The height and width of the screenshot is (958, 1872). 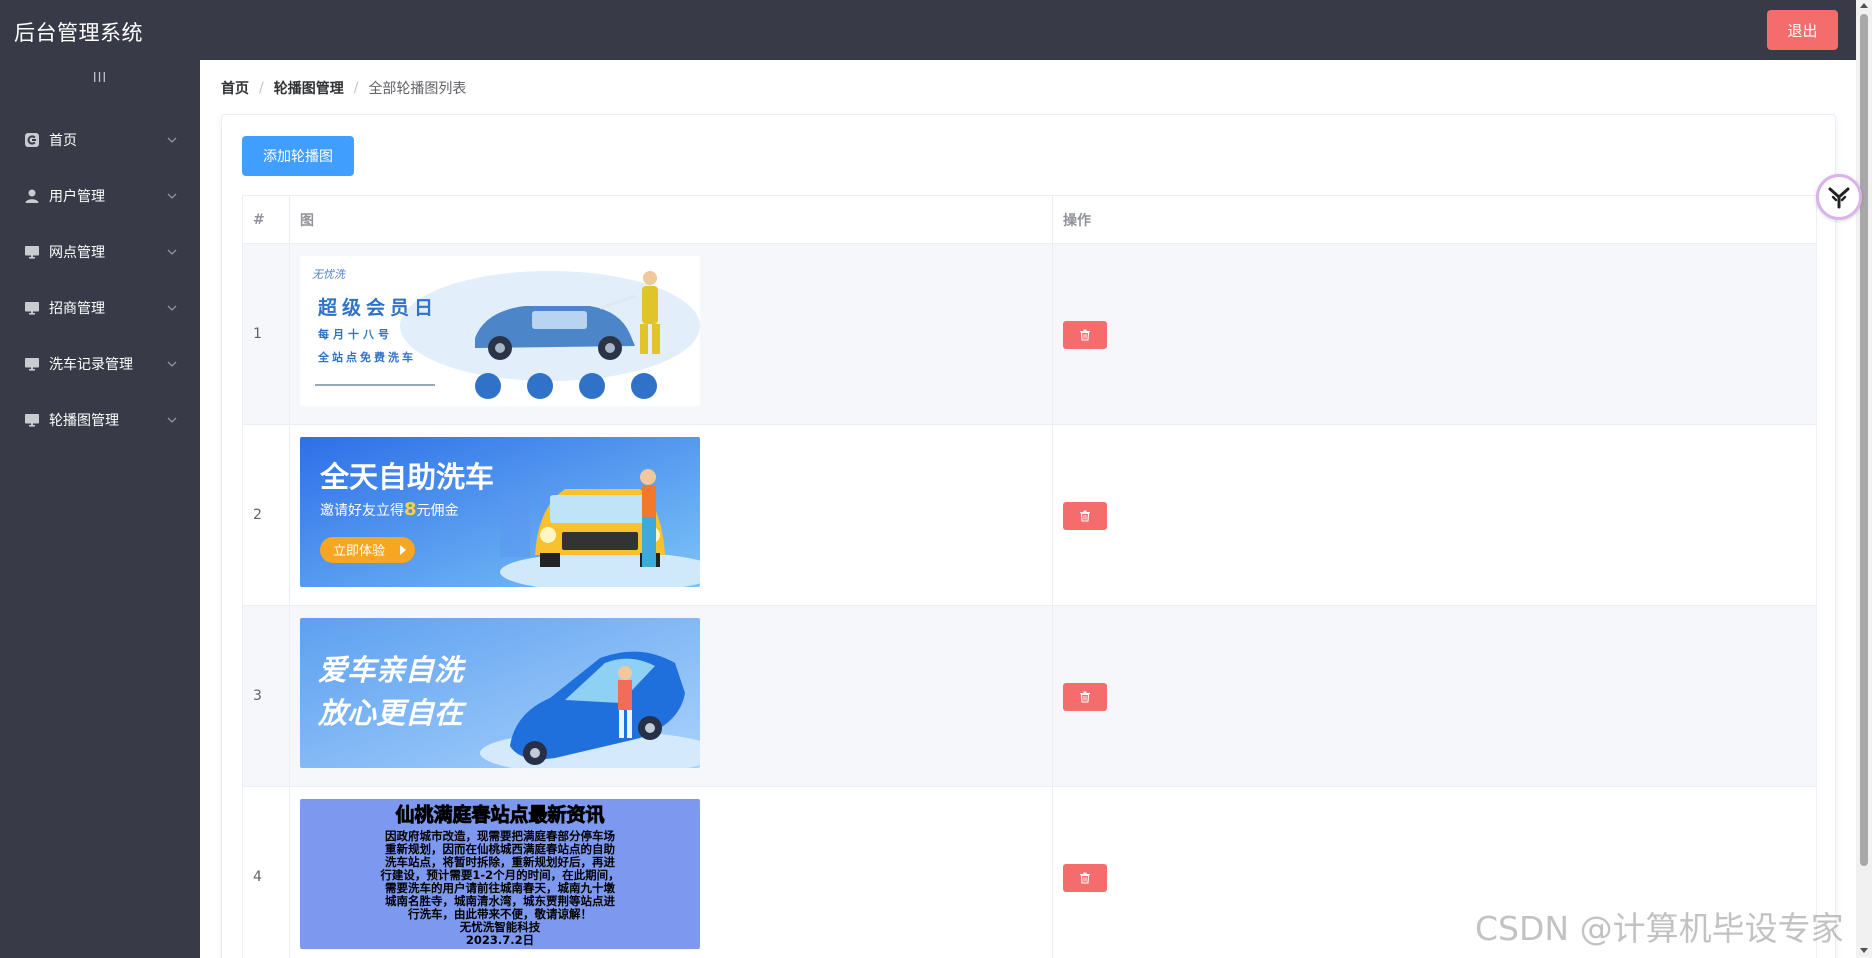 I want to click on banner-title: 全天自助洗车, so click(x=406, y=477).